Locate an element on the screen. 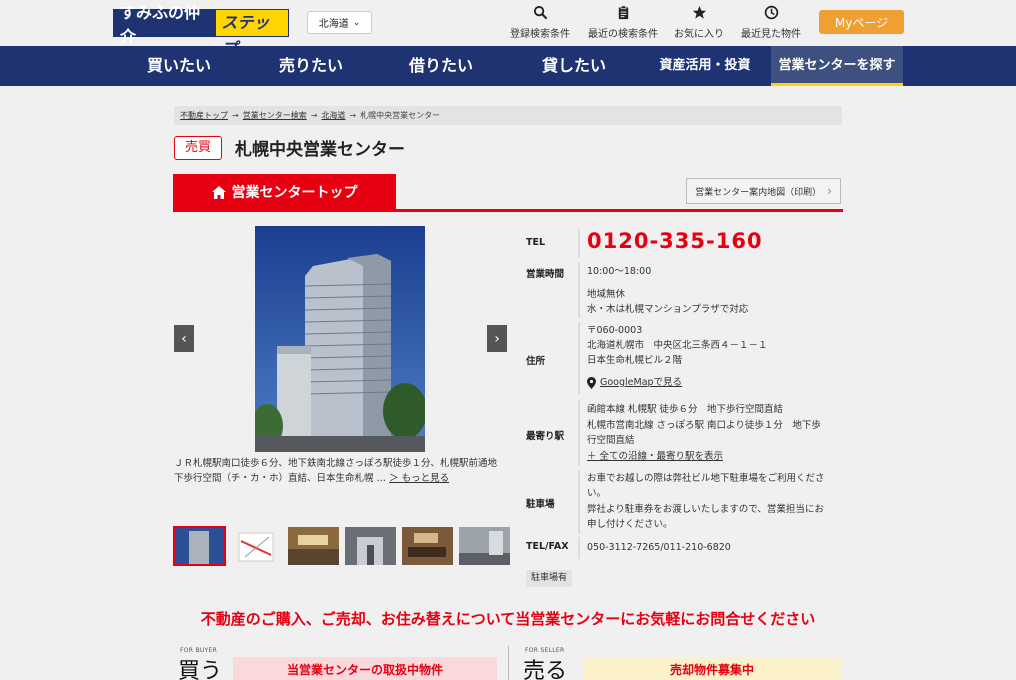 The width and height of the screenshot is (1016, 680). parking-line-1: お車でお越しの際は弊社ビル地下駐車場をご利用くださ is located at coordinates (706, 478).